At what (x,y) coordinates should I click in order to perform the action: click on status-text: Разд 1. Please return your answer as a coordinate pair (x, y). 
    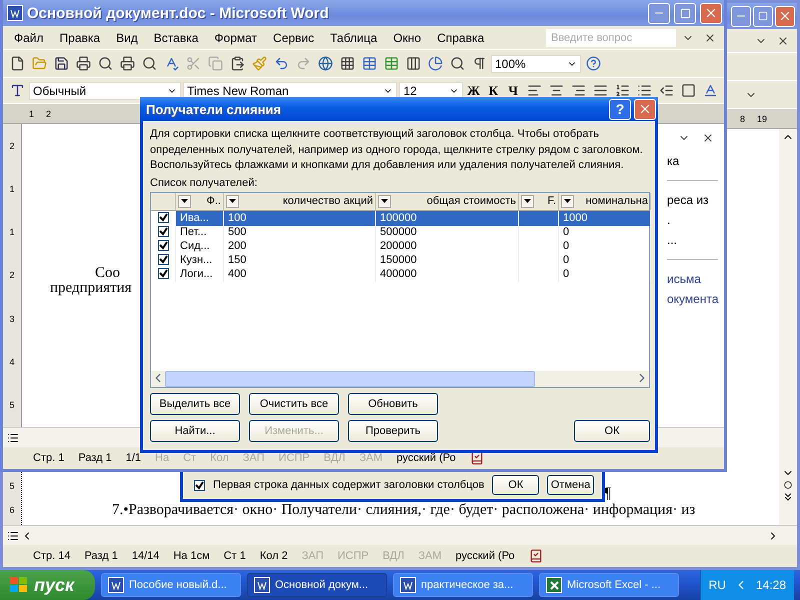
    Looking at the image, I should click on (101, 556).